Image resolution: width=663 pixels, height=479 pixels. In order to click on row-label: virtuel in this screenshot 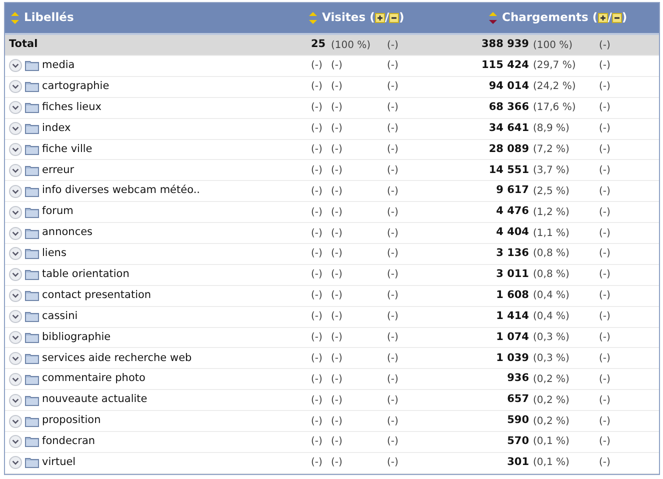, I will do `click(59, 462)`.